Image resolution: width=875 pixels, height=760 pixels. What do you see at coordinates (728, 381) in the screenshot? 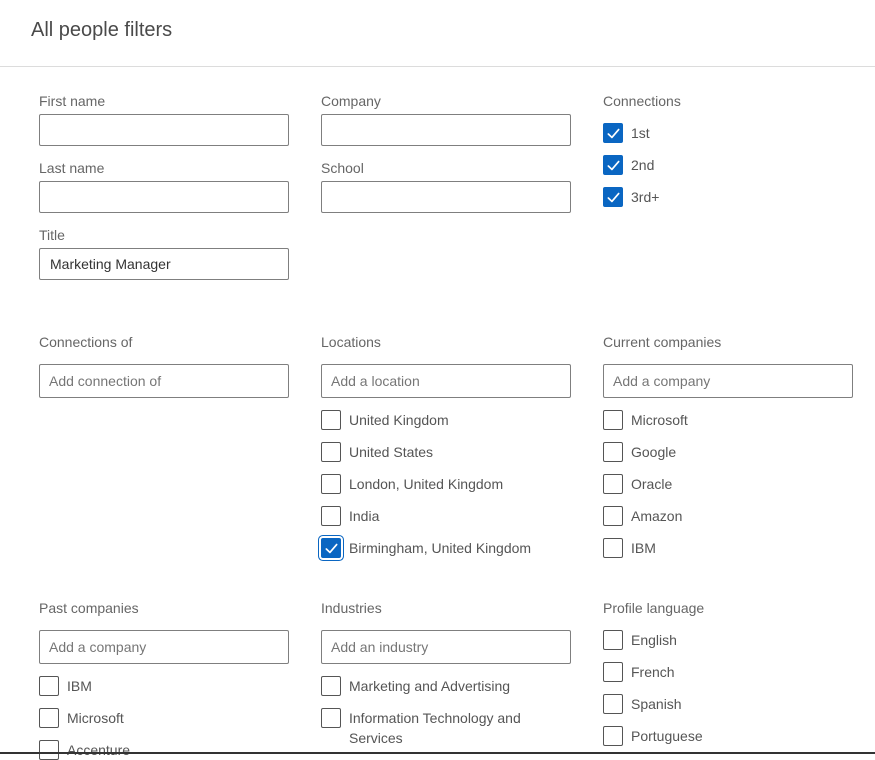
I see `current-companies-input` at bounding box center [728, 381].